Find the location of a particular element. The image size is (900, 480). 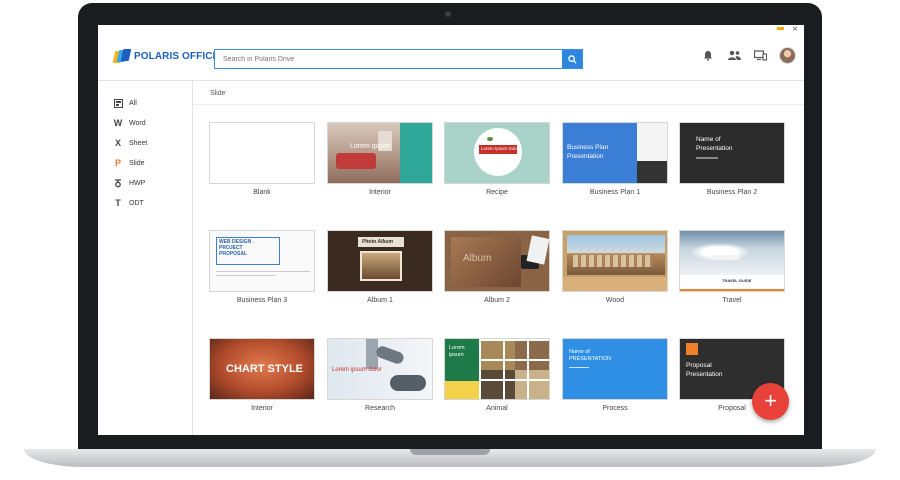

sidebar-item-label: All is located at coordinates (133, 103).